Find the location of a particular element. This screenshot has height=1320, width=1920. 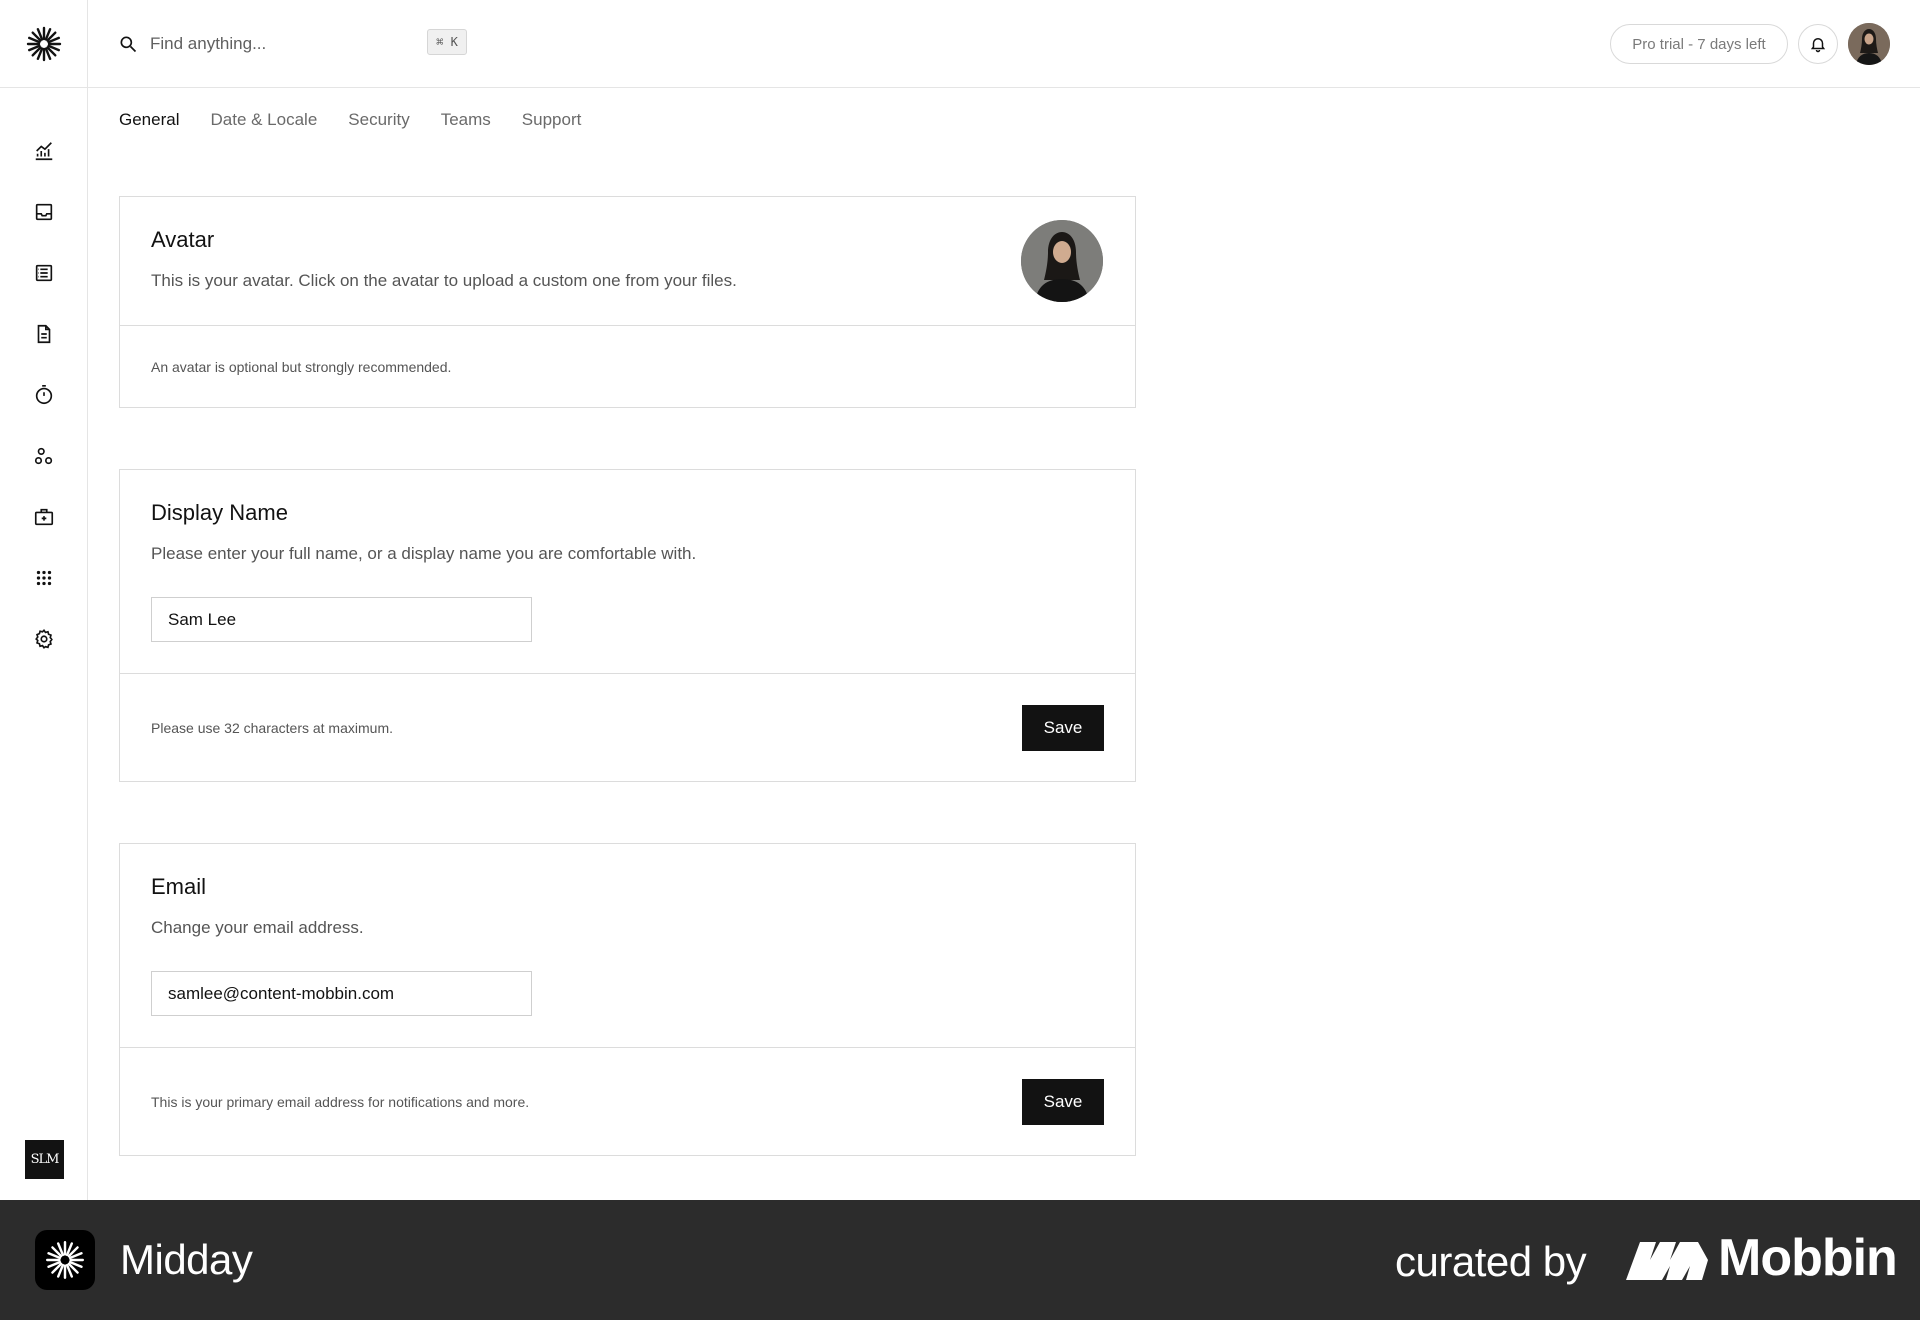

display-name-card-title: Display Name is located at coordinates (219, 512).